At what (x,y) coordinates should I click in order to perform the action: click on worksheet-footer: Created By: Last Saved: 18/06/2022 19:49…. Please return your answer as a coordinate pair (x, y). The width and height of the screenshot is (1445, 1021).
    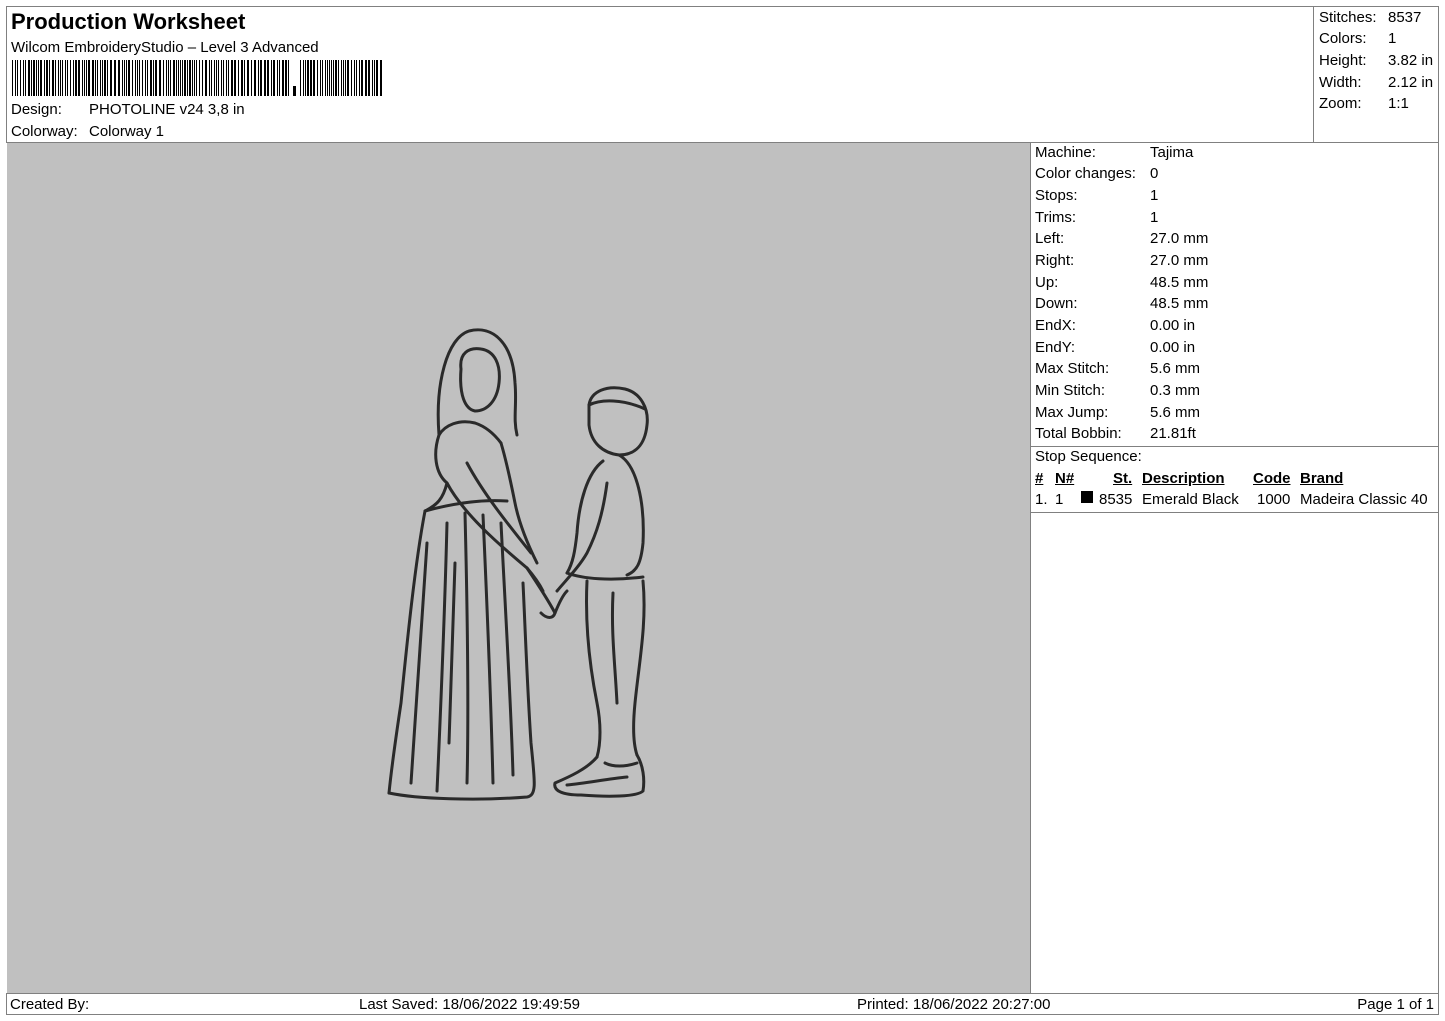
    Looking at the image, I should click on (722, 1004).